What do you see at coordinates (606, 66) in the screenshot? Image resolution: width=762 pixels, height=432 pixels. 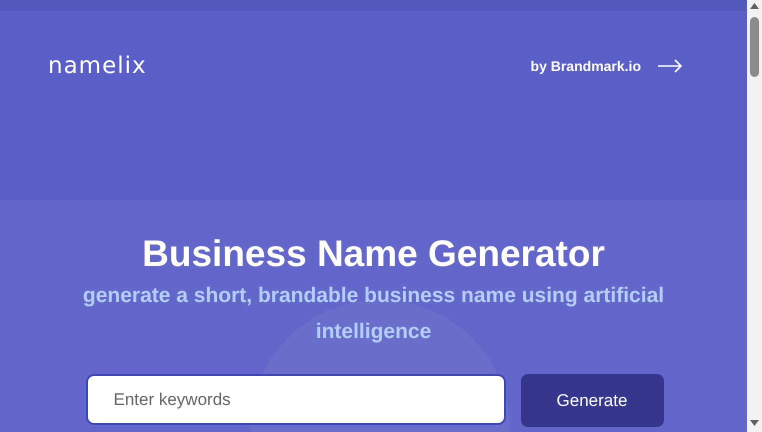 I see `brandmark-link: by Brandmark.io` at bounding box center [606, 66].